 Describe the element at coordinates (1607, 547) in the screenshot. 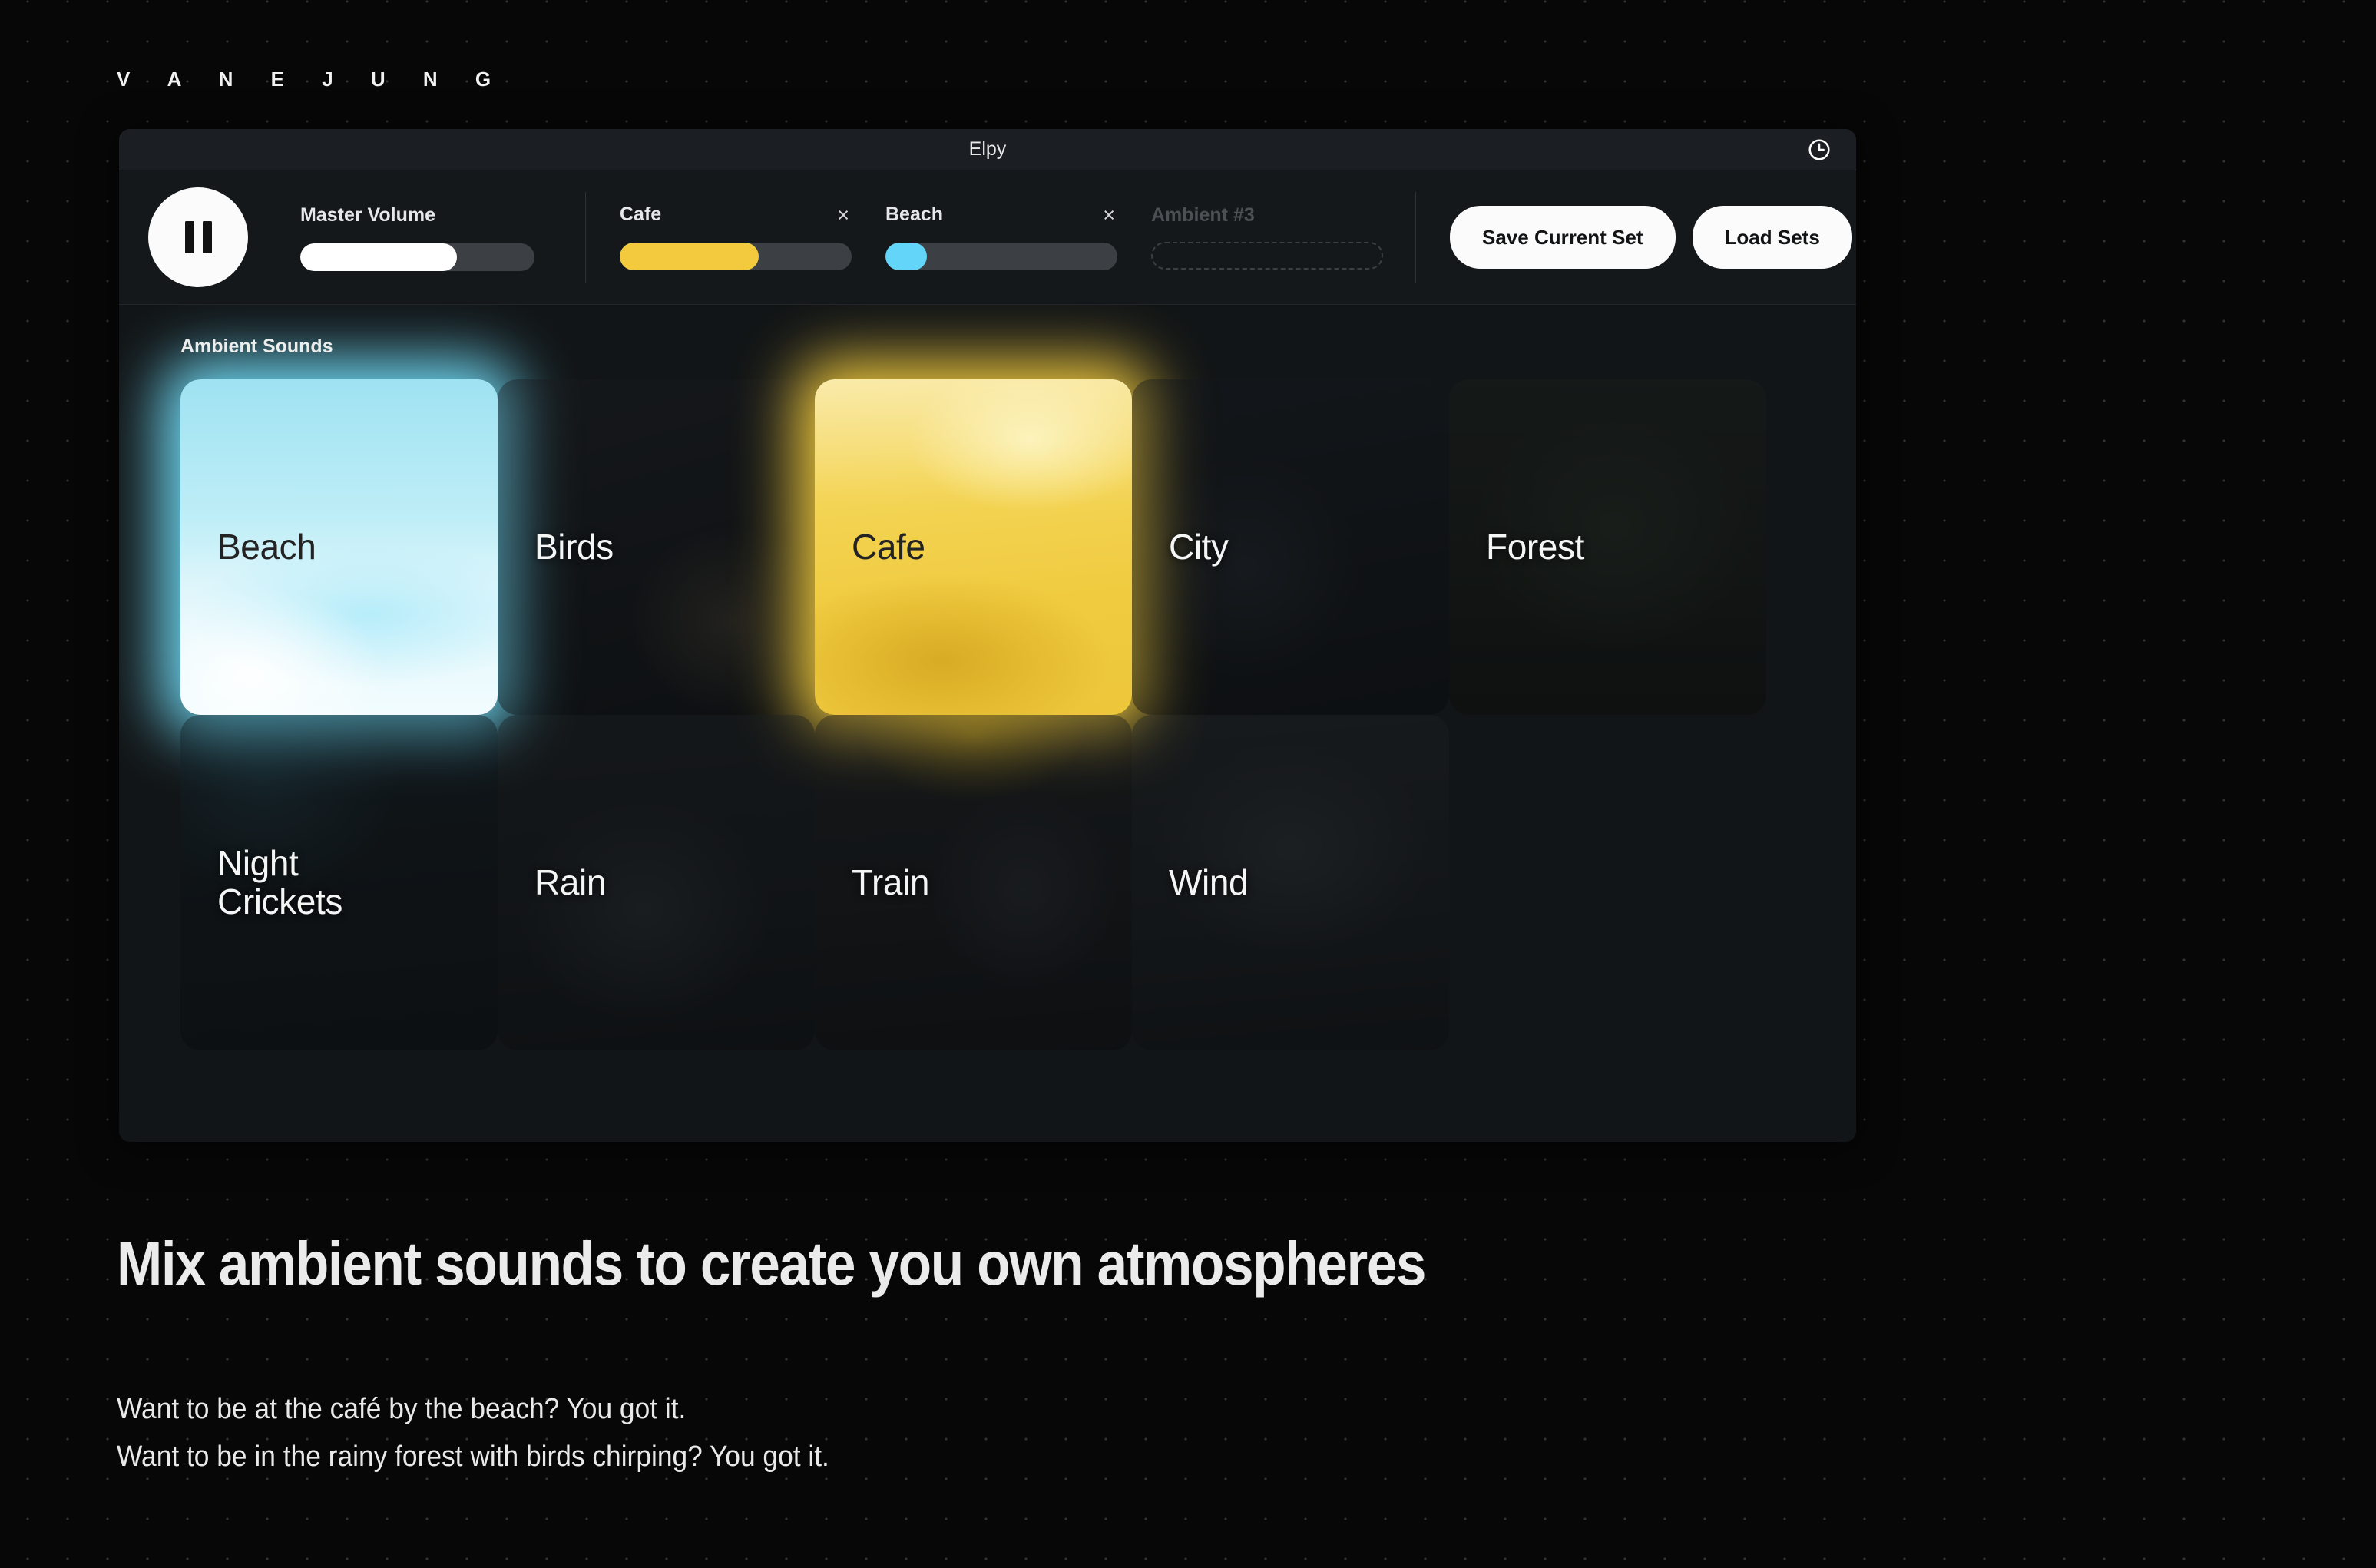

I see `sound-tile-forest: Forest` at that location.